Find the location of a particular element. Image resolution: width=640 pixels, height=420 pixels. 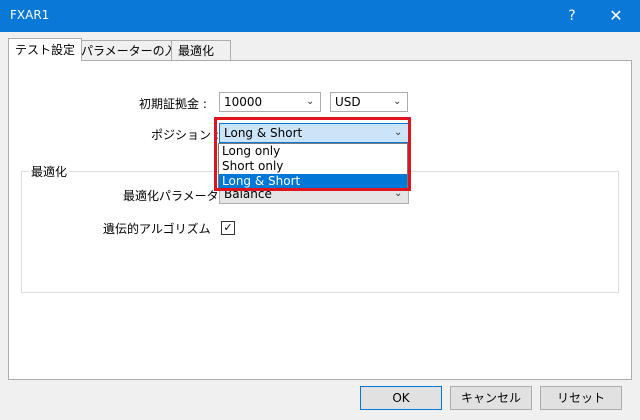

close-button: ✕ is located at coordinates (616, 16).